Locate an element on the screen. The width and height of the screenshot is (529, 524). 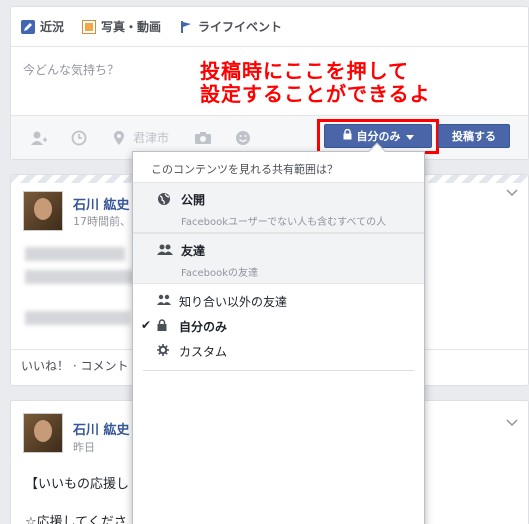
option-label: 知り合い以外の友達 is located at coordinates (233, 302).